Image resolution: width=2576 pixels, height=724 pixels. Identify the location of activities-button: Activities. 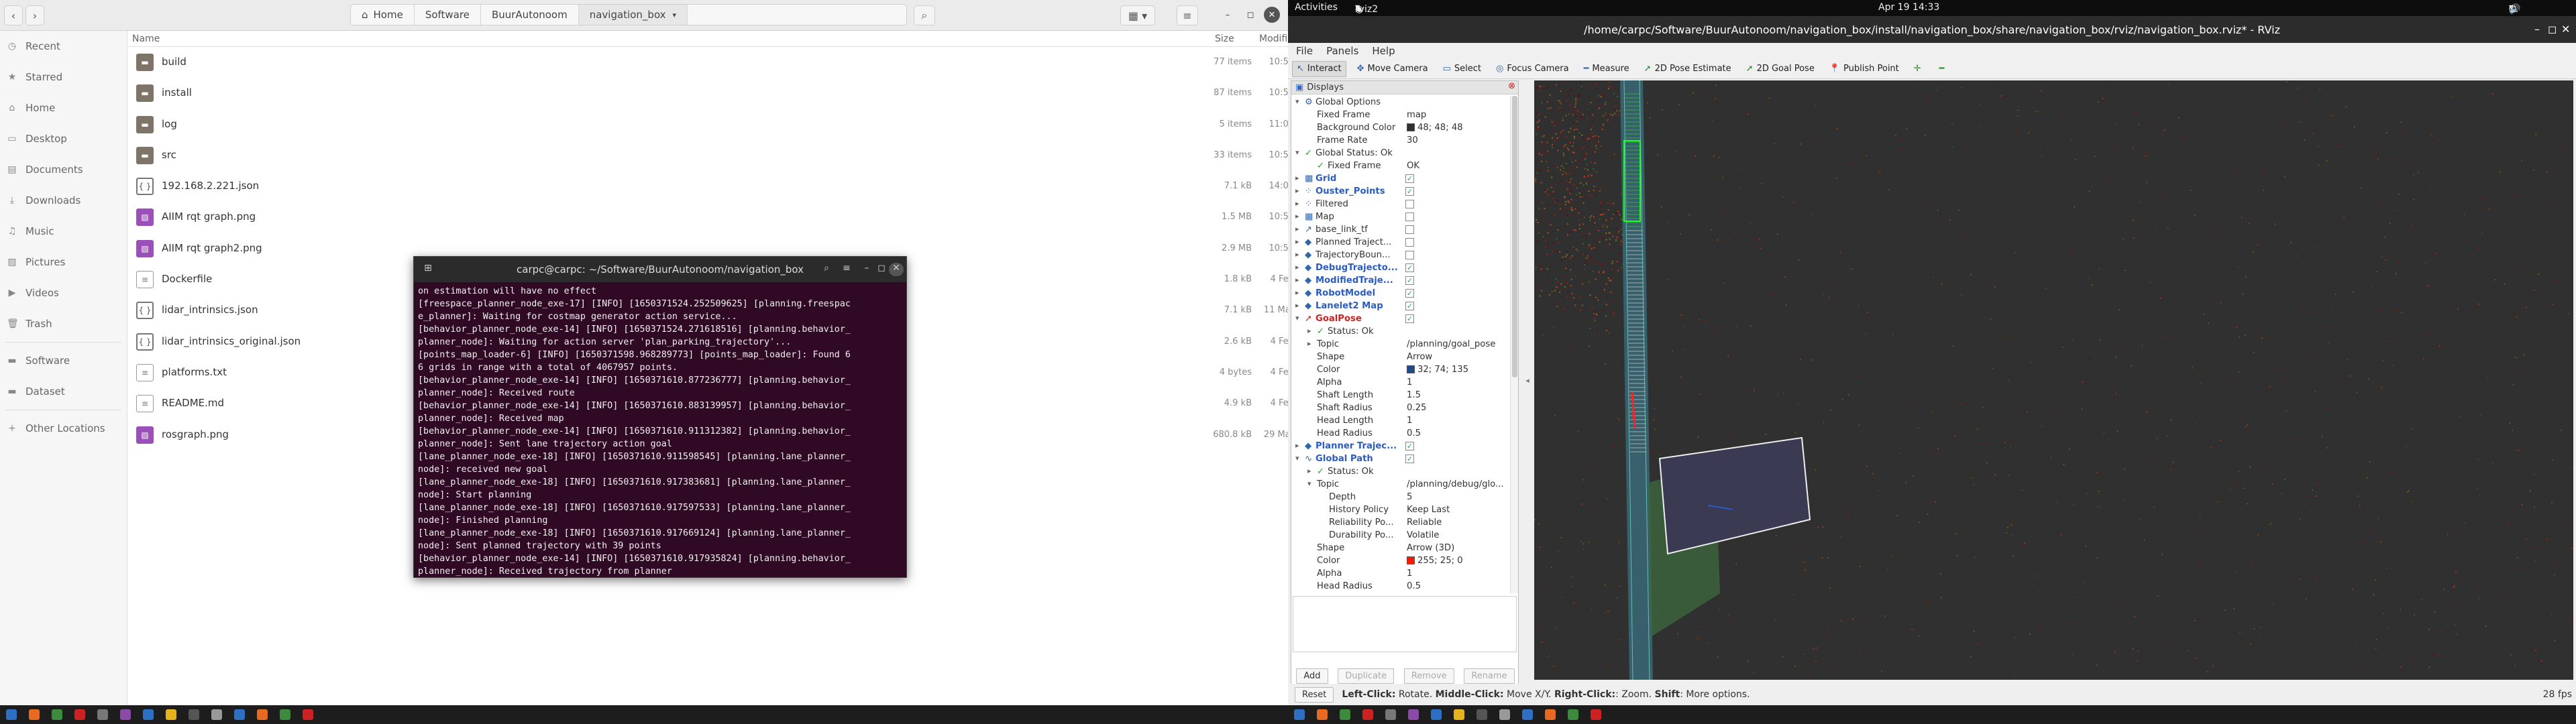
(1316, 7).